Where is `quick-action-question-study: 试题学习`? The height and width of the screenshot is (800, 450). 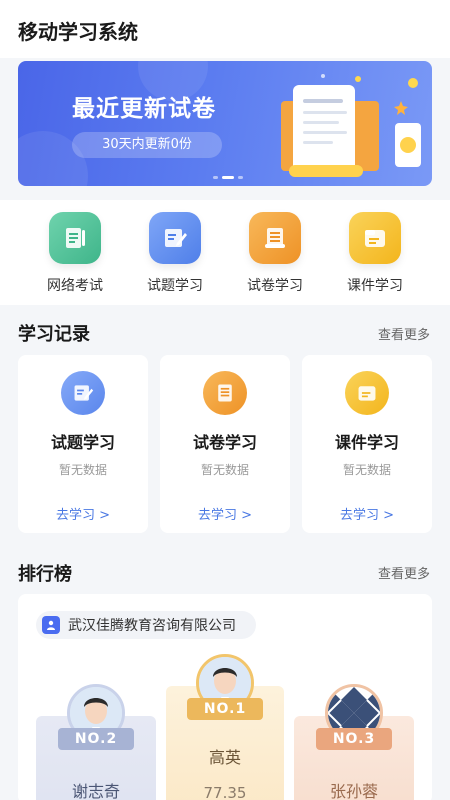
quick-action-question-study: 试题学习 is located at coordinates (175, 253).